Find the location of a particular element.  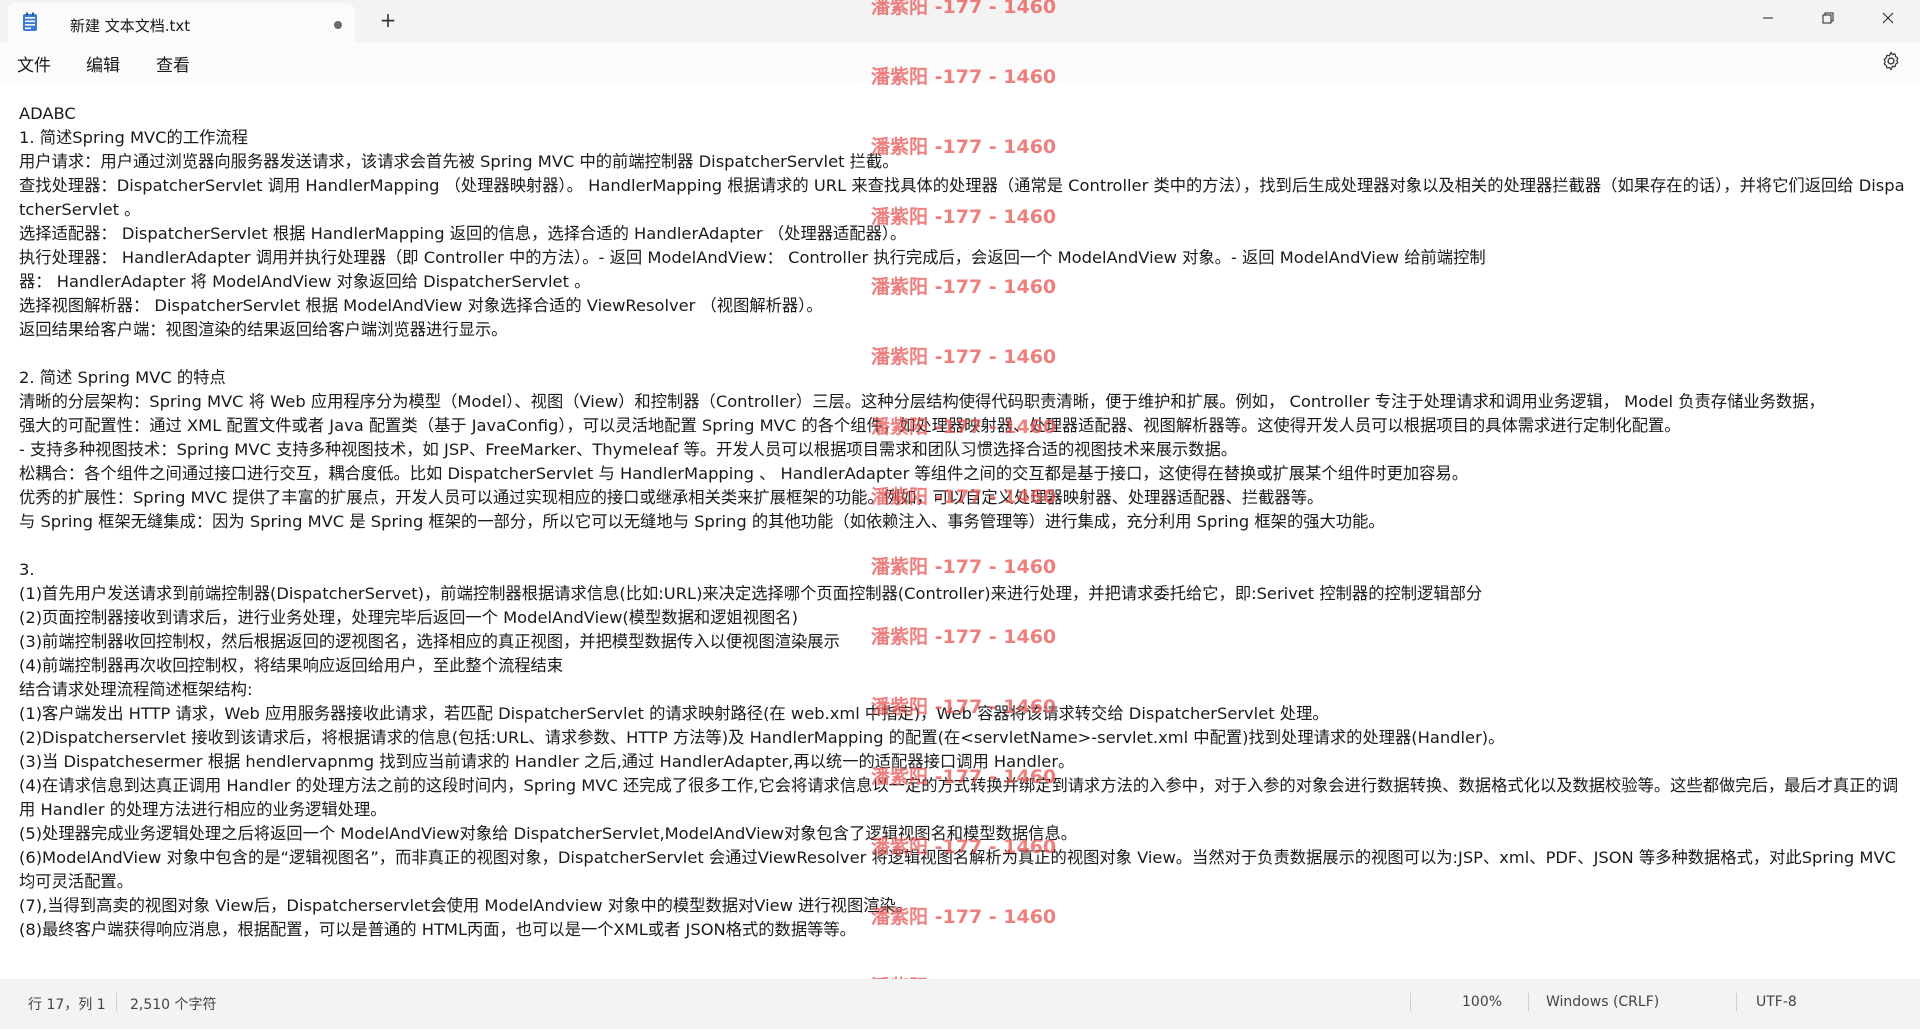

editor-line: 3. is located at coordinates (27, 569).